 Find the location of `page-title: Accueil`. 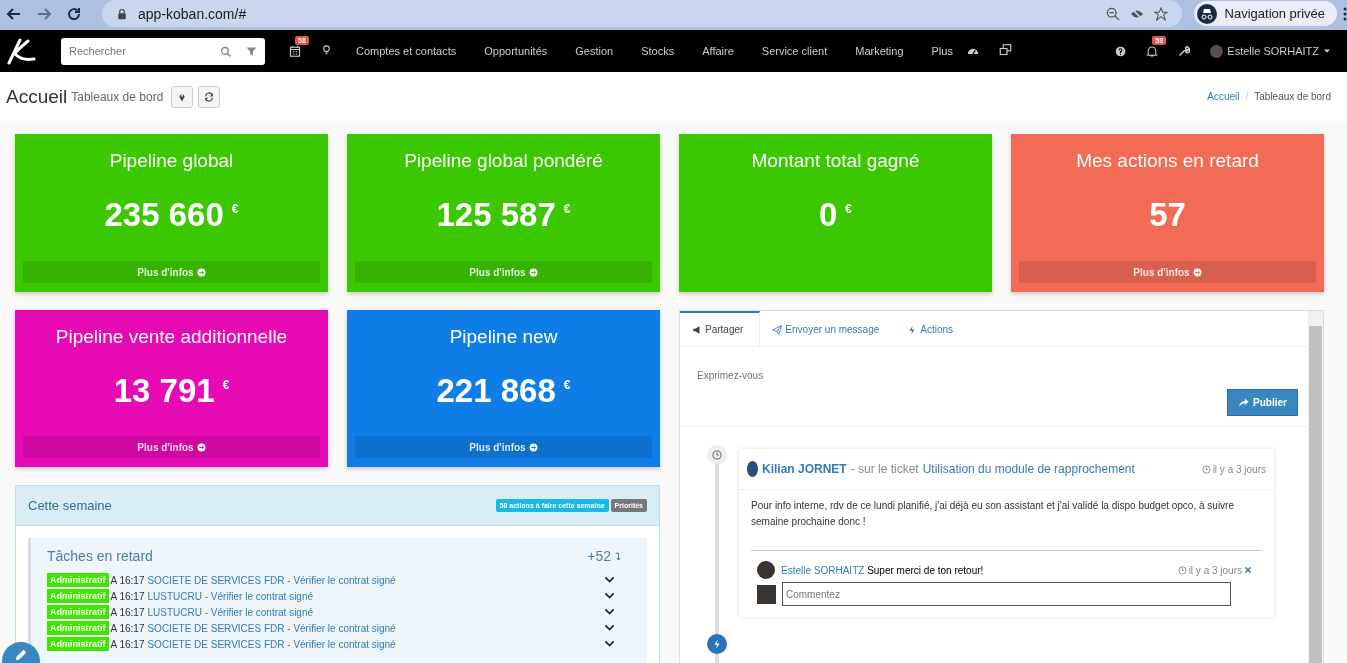

page-title: Accueil is located at coordinates (37, 96).